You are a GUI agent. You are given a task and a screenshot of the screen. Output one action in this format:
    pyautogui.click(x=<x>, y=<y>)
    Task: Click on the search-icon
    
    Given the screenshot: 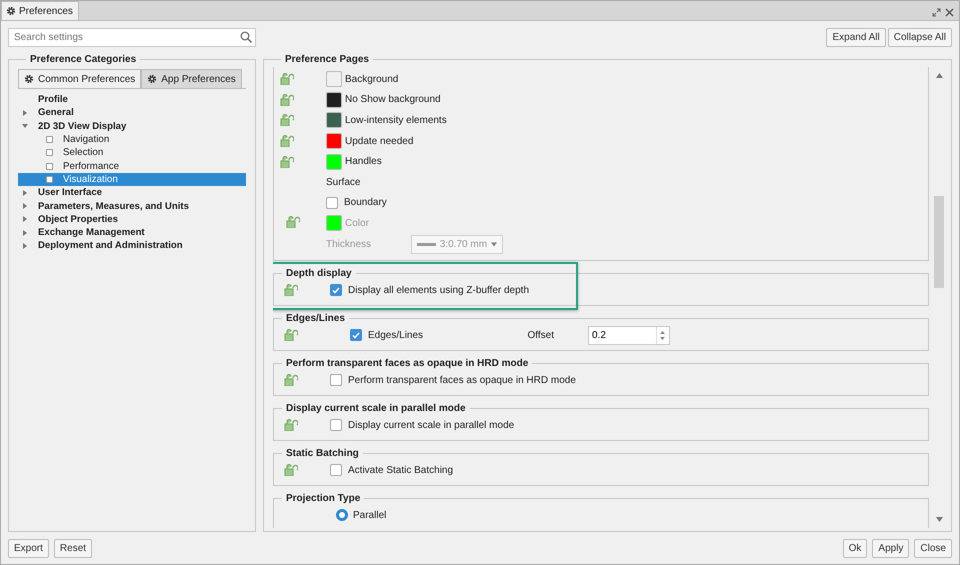 What is the action you would take?
    pyautogui.click(x=246, y=36)
    